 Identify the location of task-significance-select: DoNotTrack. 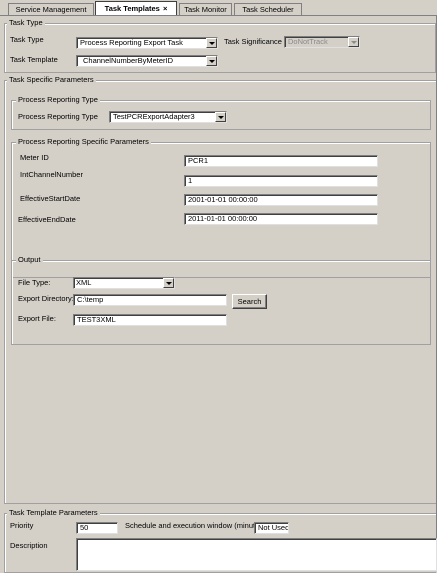
(322, 42).